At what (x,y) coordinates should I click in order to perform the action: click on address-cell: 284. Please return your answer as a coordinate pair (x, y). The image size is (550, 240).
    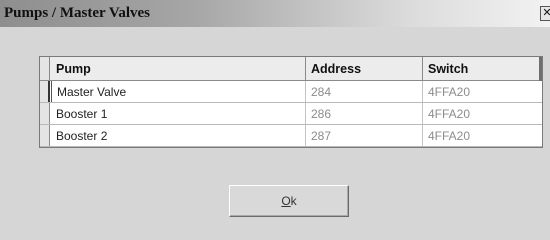
    Looking at the image, I should click on (364, 91).